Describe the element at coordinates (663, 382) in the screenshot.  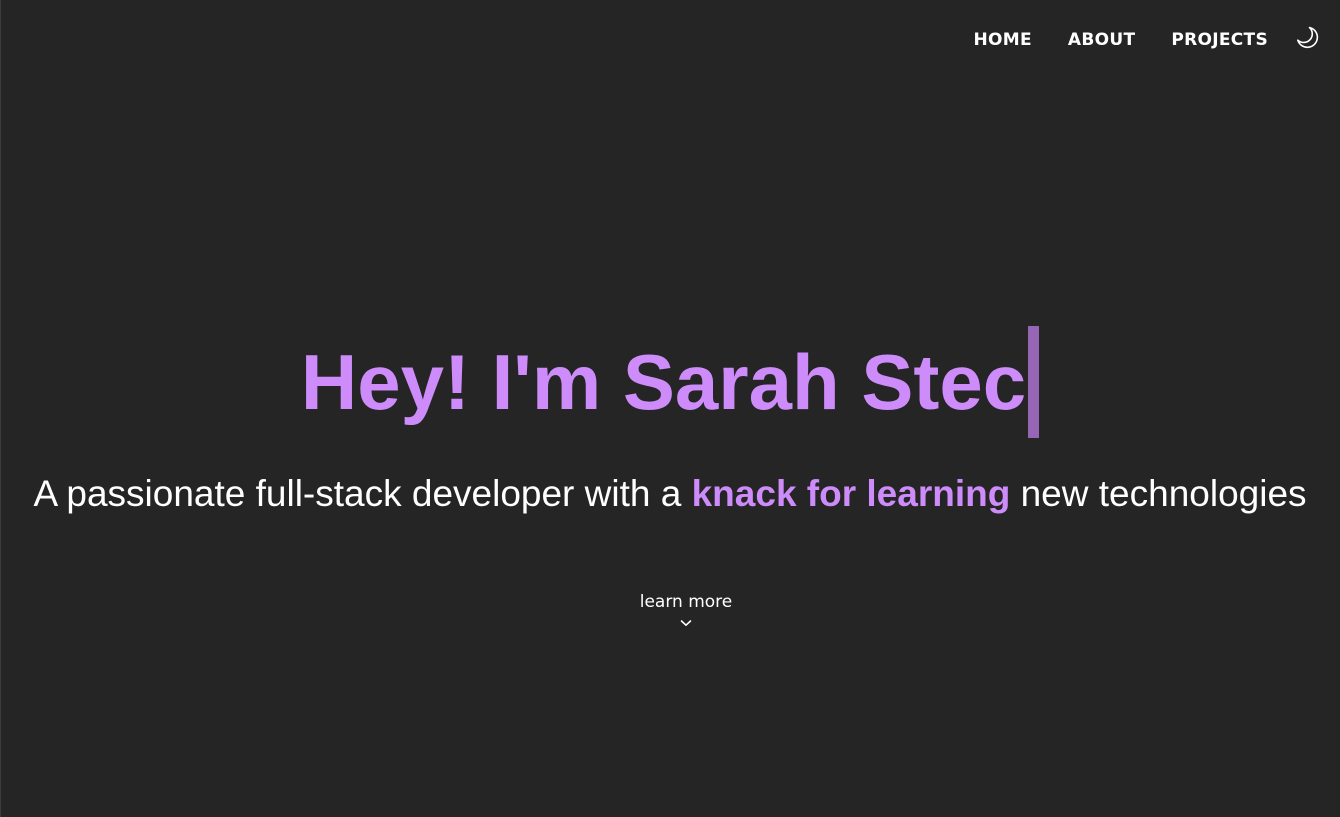
I see `hero-title-text: Hey! I'm Sarah Stec` at that location.